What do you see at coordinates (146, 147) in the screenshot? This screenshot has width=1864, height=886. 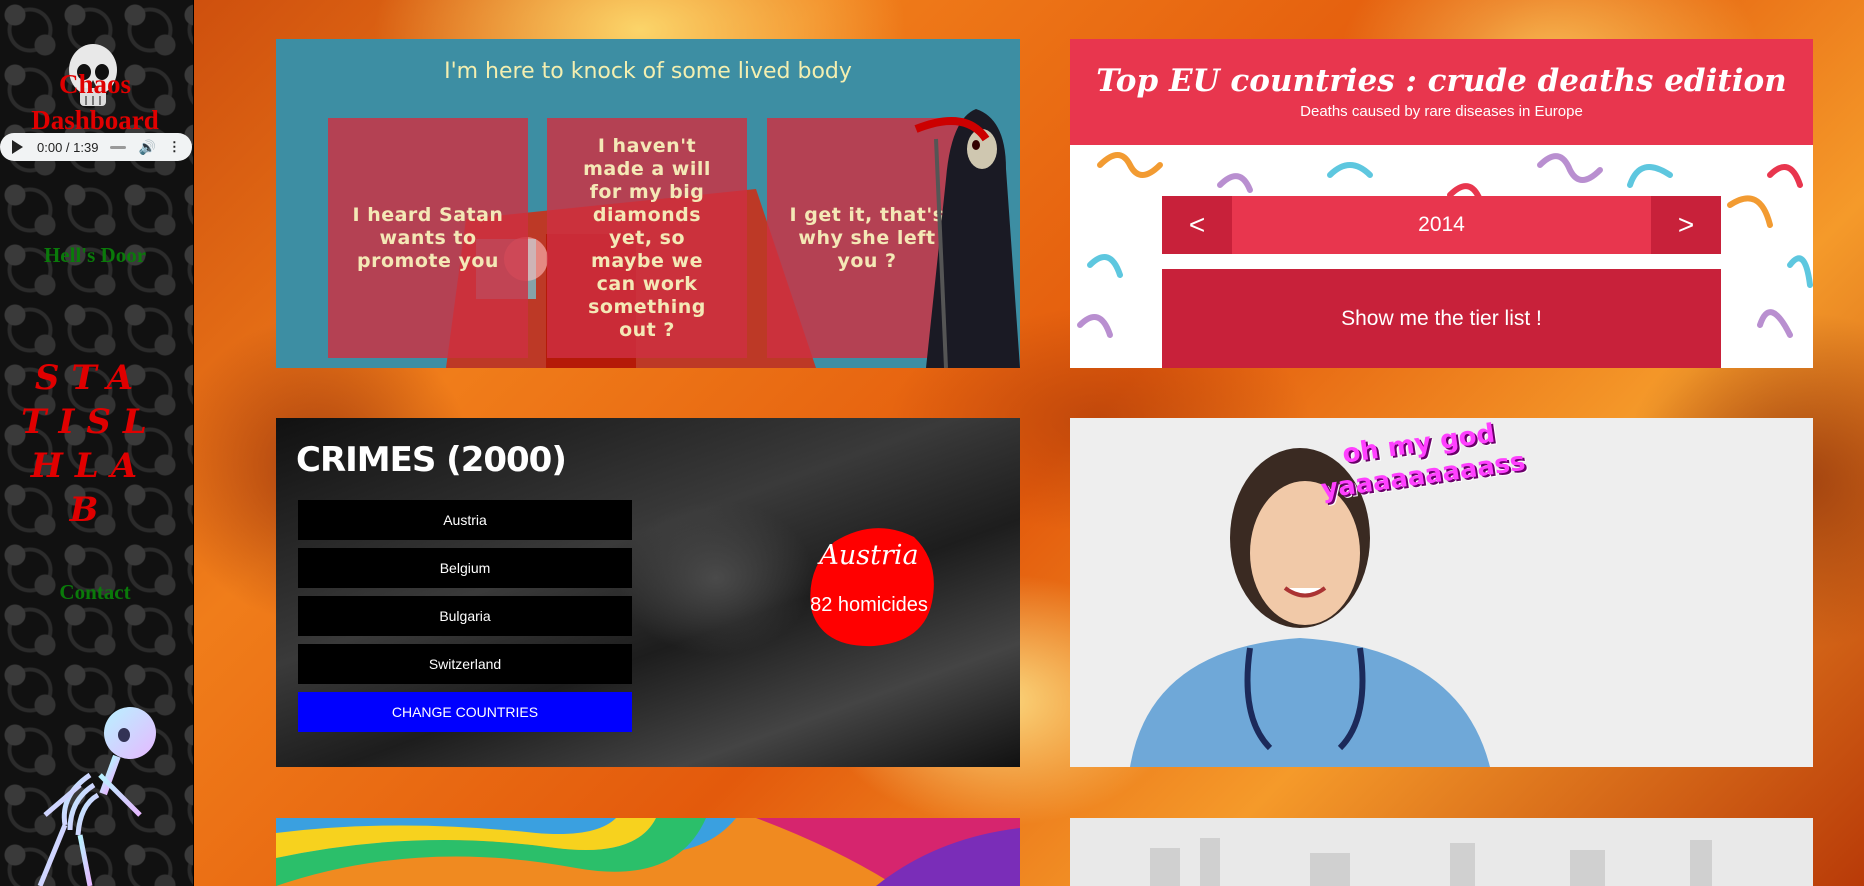 I see `volume-icon: 🔊` at bounding box center [146, 147].